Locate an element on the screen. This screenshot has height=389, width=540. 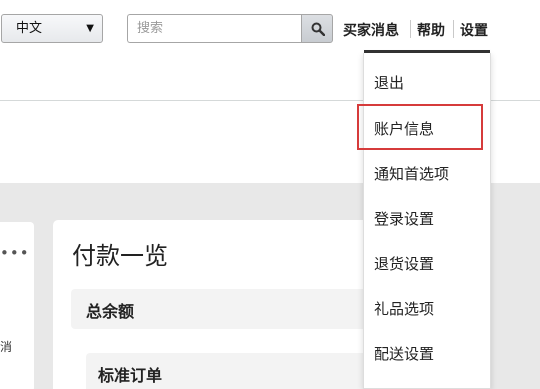
menu-item-shipping-settings: 配送设置 is located at coordinates (404, 353).